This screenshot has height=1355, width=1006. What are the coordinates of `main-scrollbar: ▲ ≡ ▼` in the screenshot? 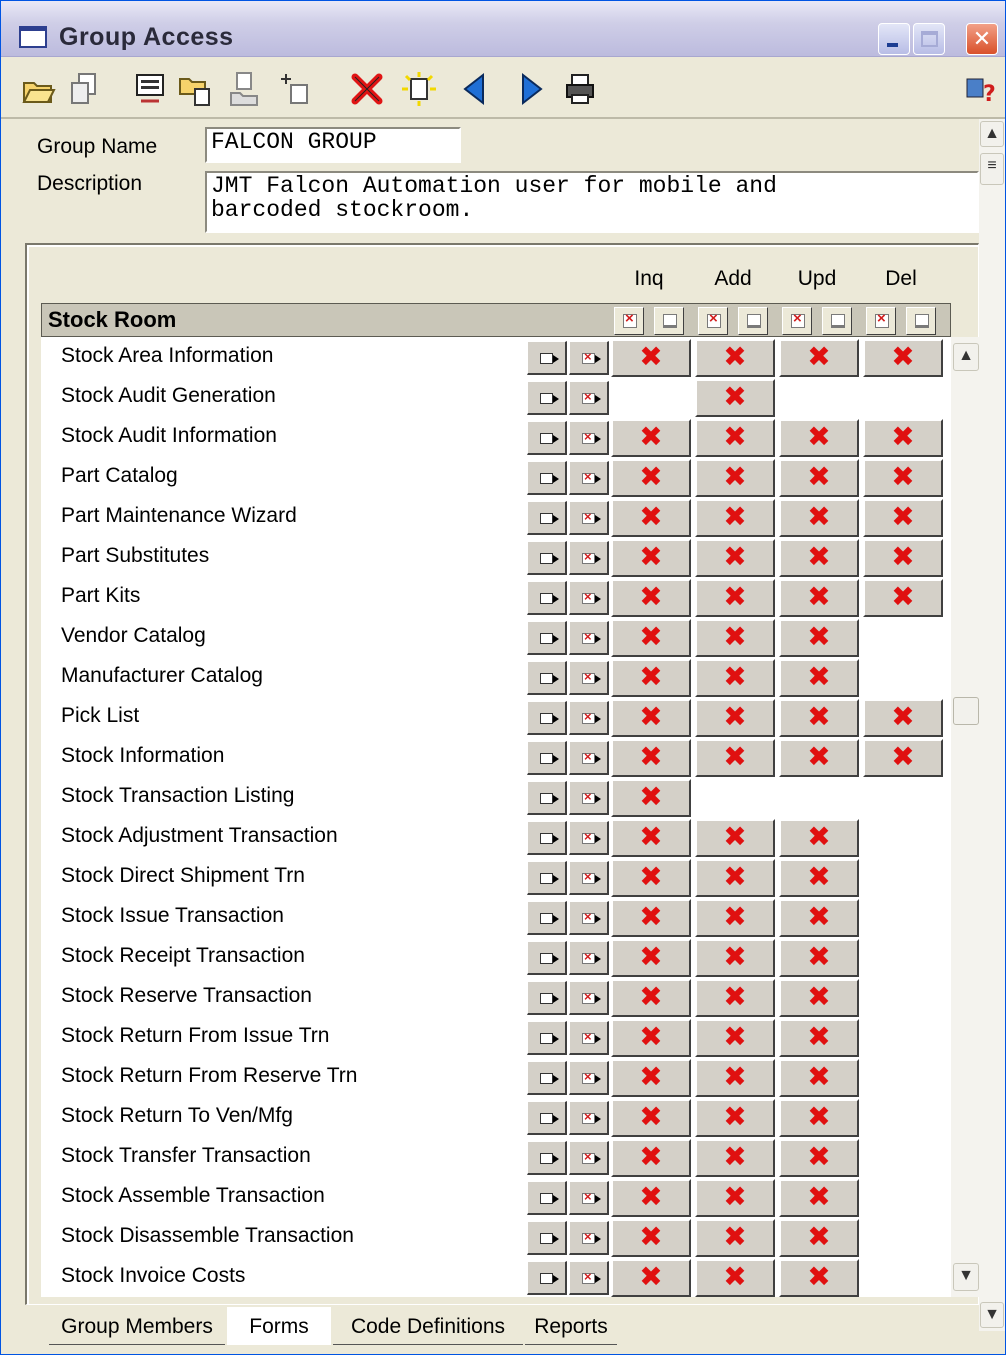 It's located at (992, 725).